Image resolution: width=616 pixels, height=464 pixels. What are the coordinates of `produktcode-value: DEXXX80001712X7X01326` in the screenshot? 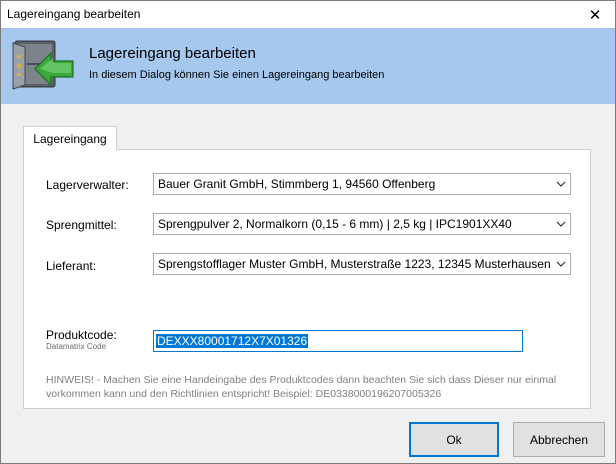 It's located at (232, 341).